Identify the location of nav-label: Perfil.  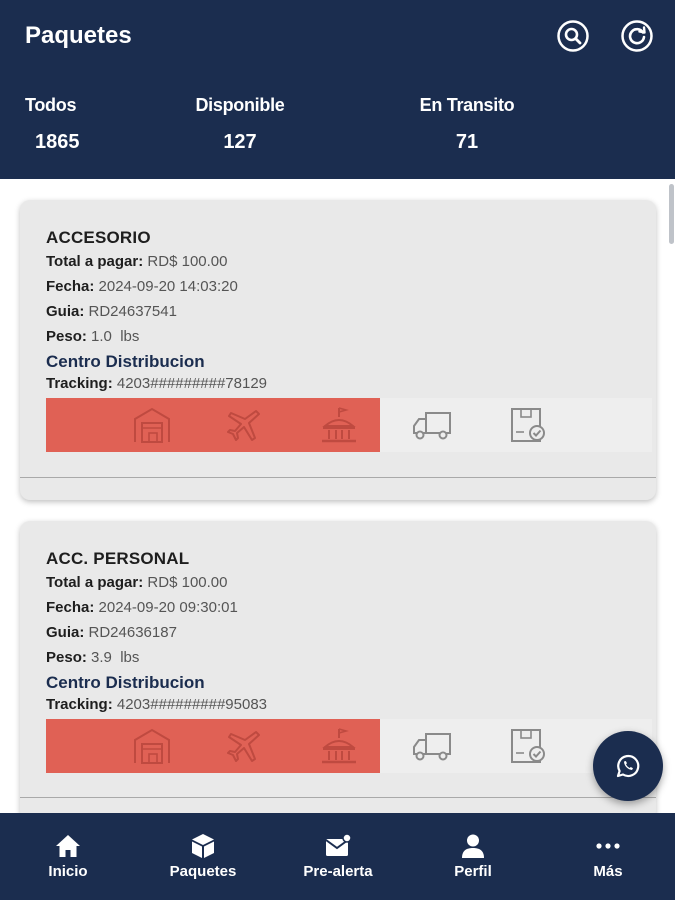
(473, 871).